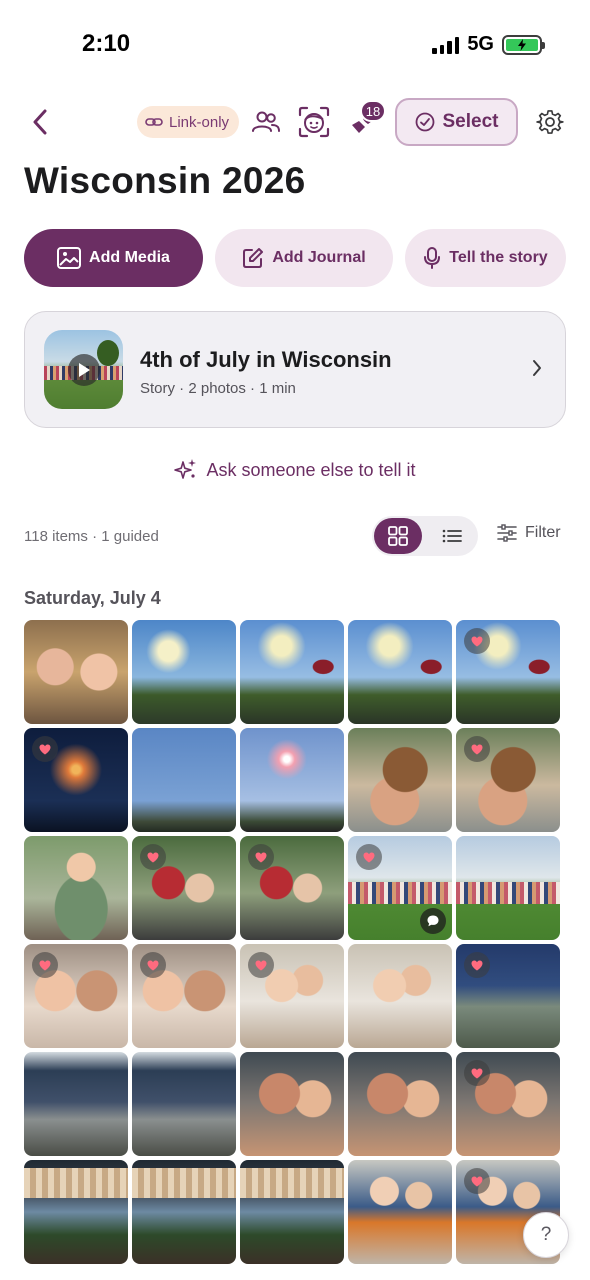  I want to click on status-indicators: 5G, so click(488, 44).